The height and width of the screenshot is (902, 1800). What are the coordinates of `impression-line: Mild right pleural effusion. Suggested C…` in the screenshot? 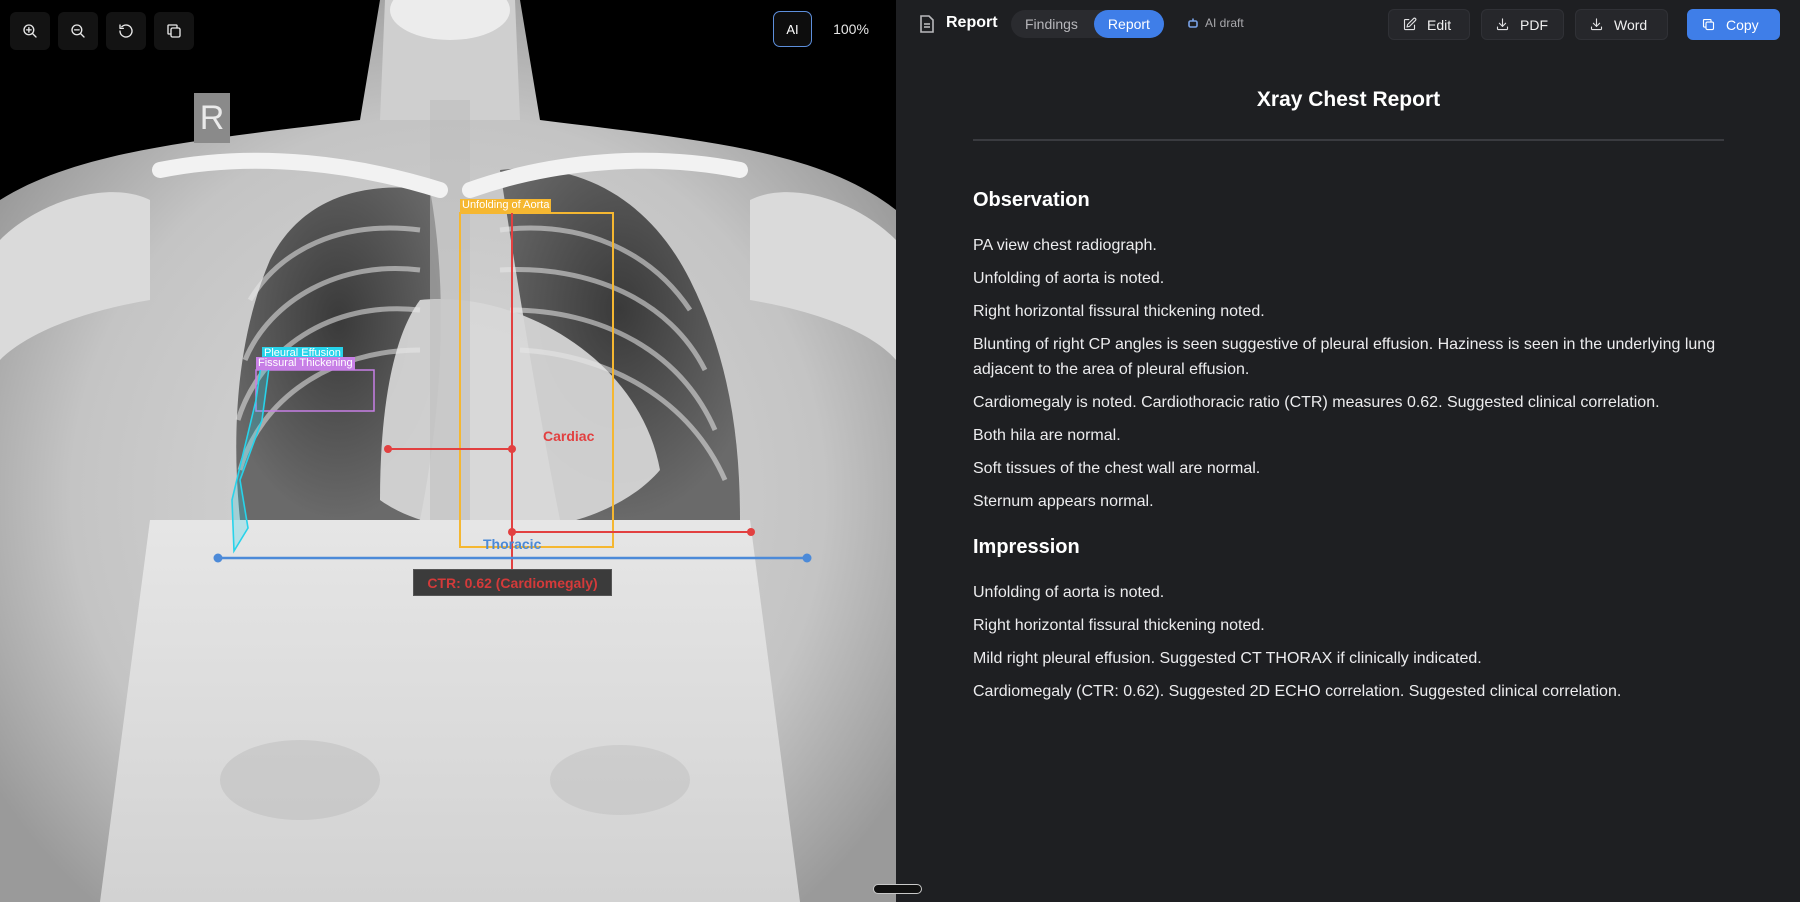 It's located at (1227, 658).